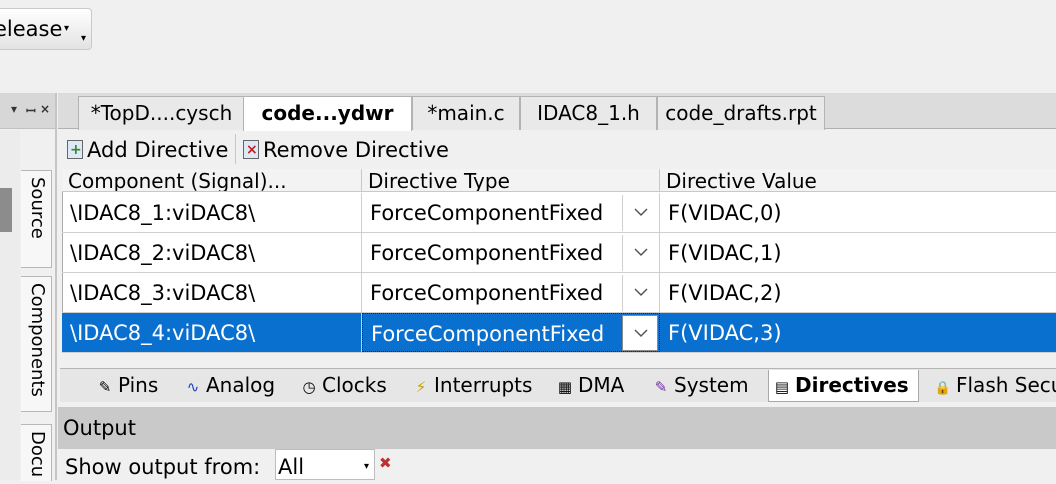 The image size is (1056, 484). I want to click on system-icon: ✎, so click(661, 387).